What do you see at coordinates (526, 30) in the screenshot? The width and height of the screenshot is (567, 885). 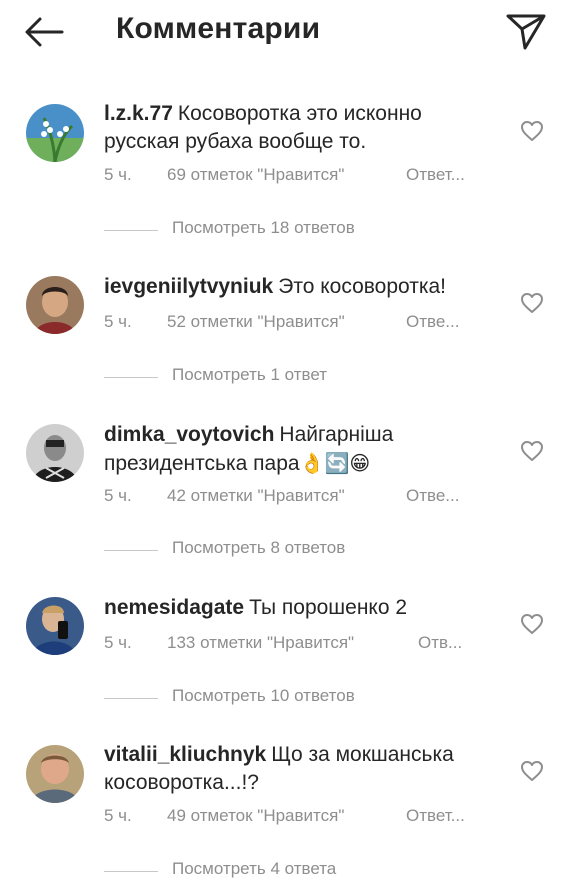 I see `direct-send-icon` at bounding box center [526, 30].